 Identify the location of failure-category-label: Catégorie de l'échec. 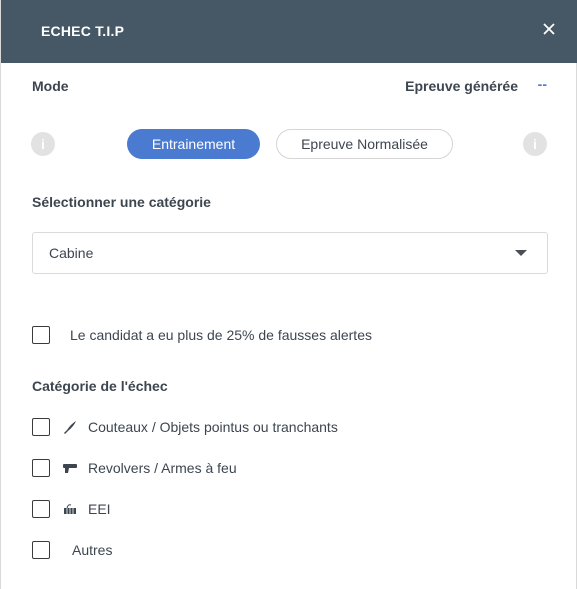
(100, 386).